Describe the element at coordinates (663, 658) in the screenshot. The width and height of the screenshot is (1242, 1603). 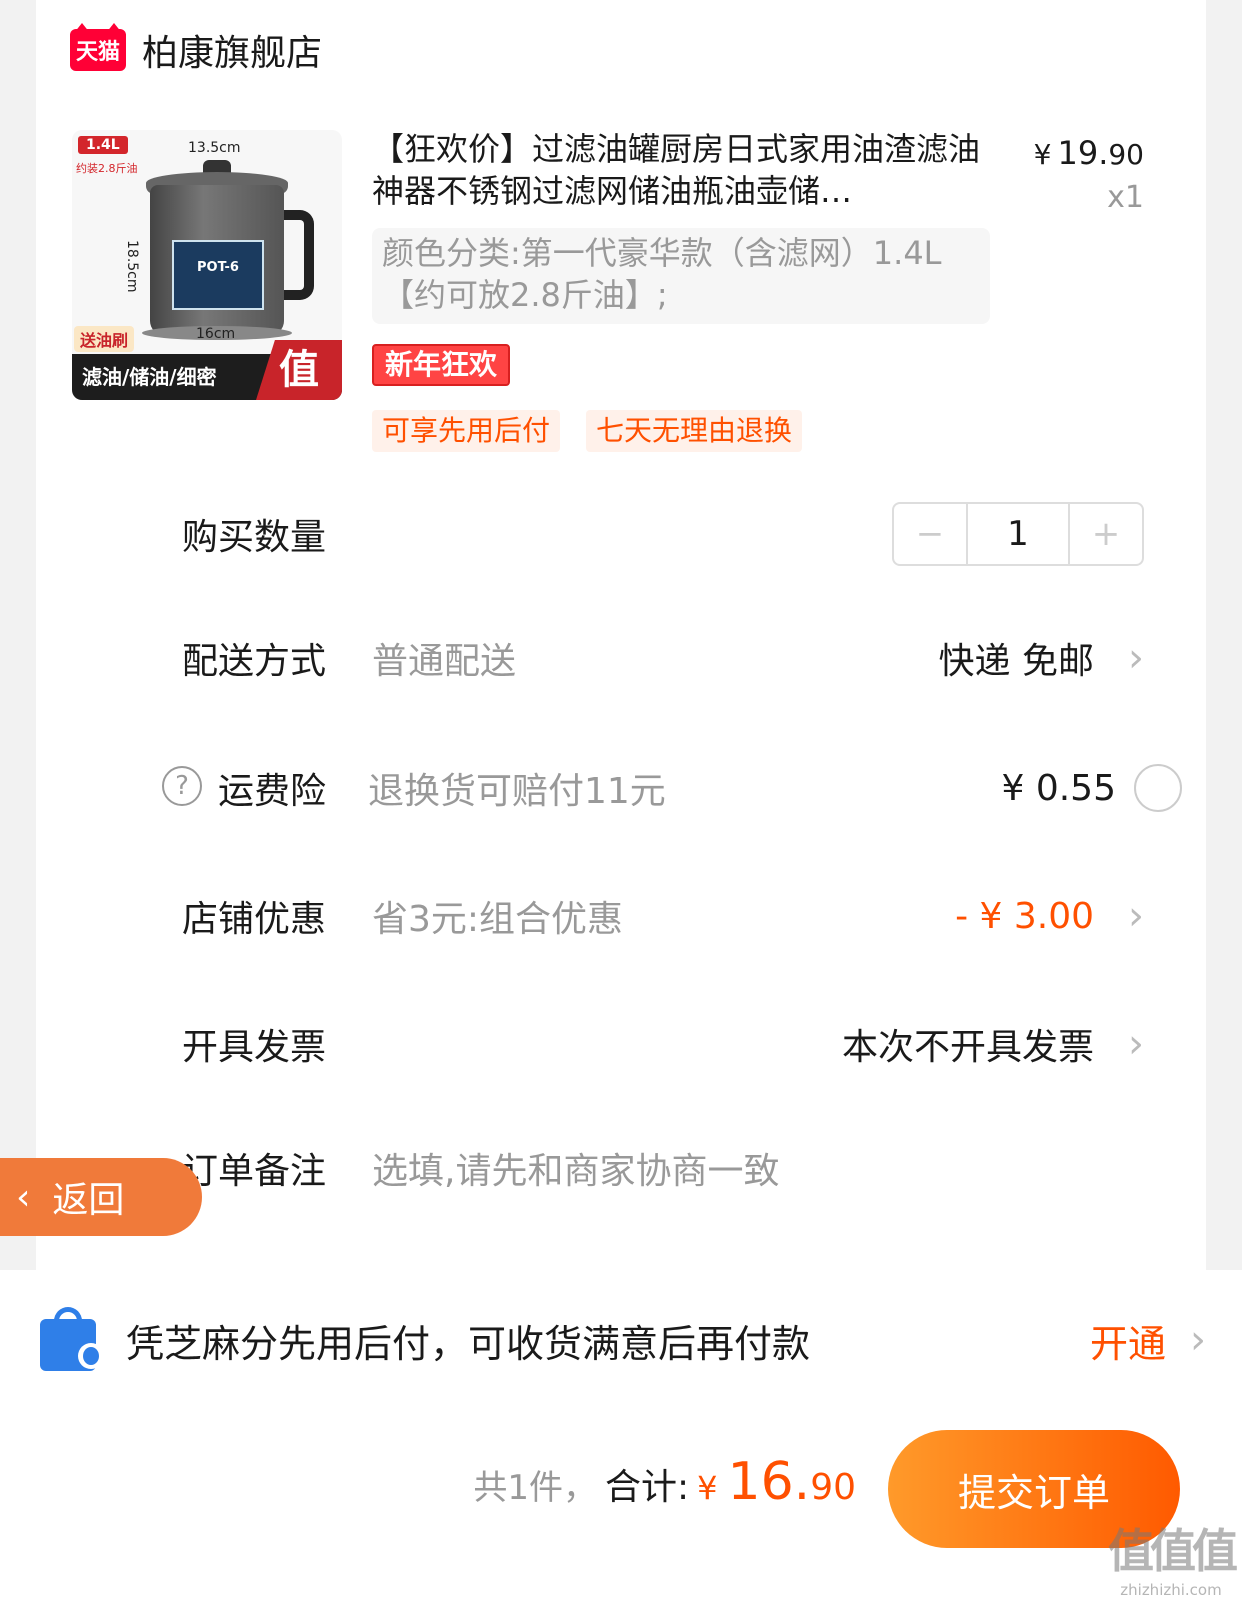
I see `delivery-row: 配送方式 普通配送 快递 免邮 ›` at that location.